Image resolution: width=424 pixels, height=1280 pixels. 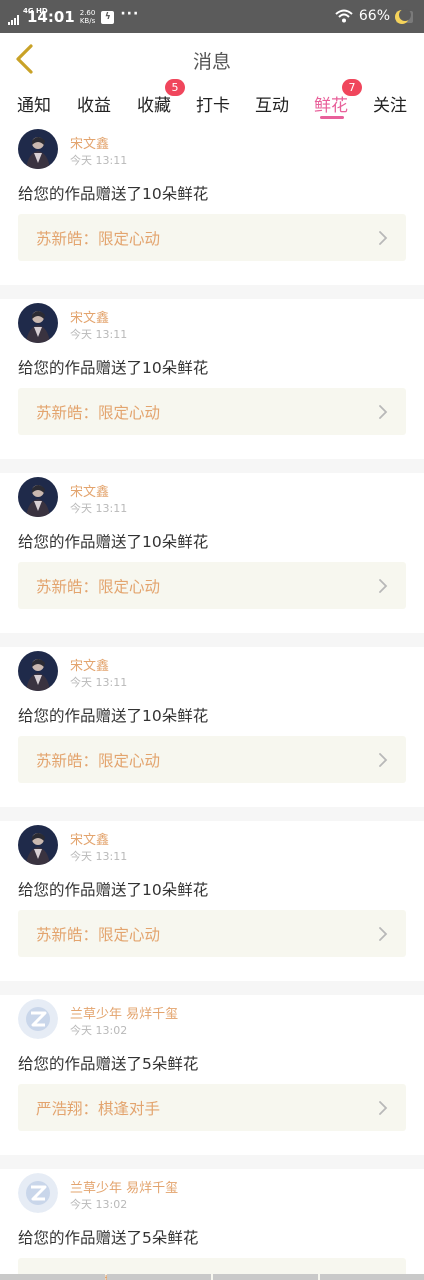 What do you see at coordinates (352, 87) in the screenshot?
I see `flowers-badge: 7` at bounding box center [352, 87].